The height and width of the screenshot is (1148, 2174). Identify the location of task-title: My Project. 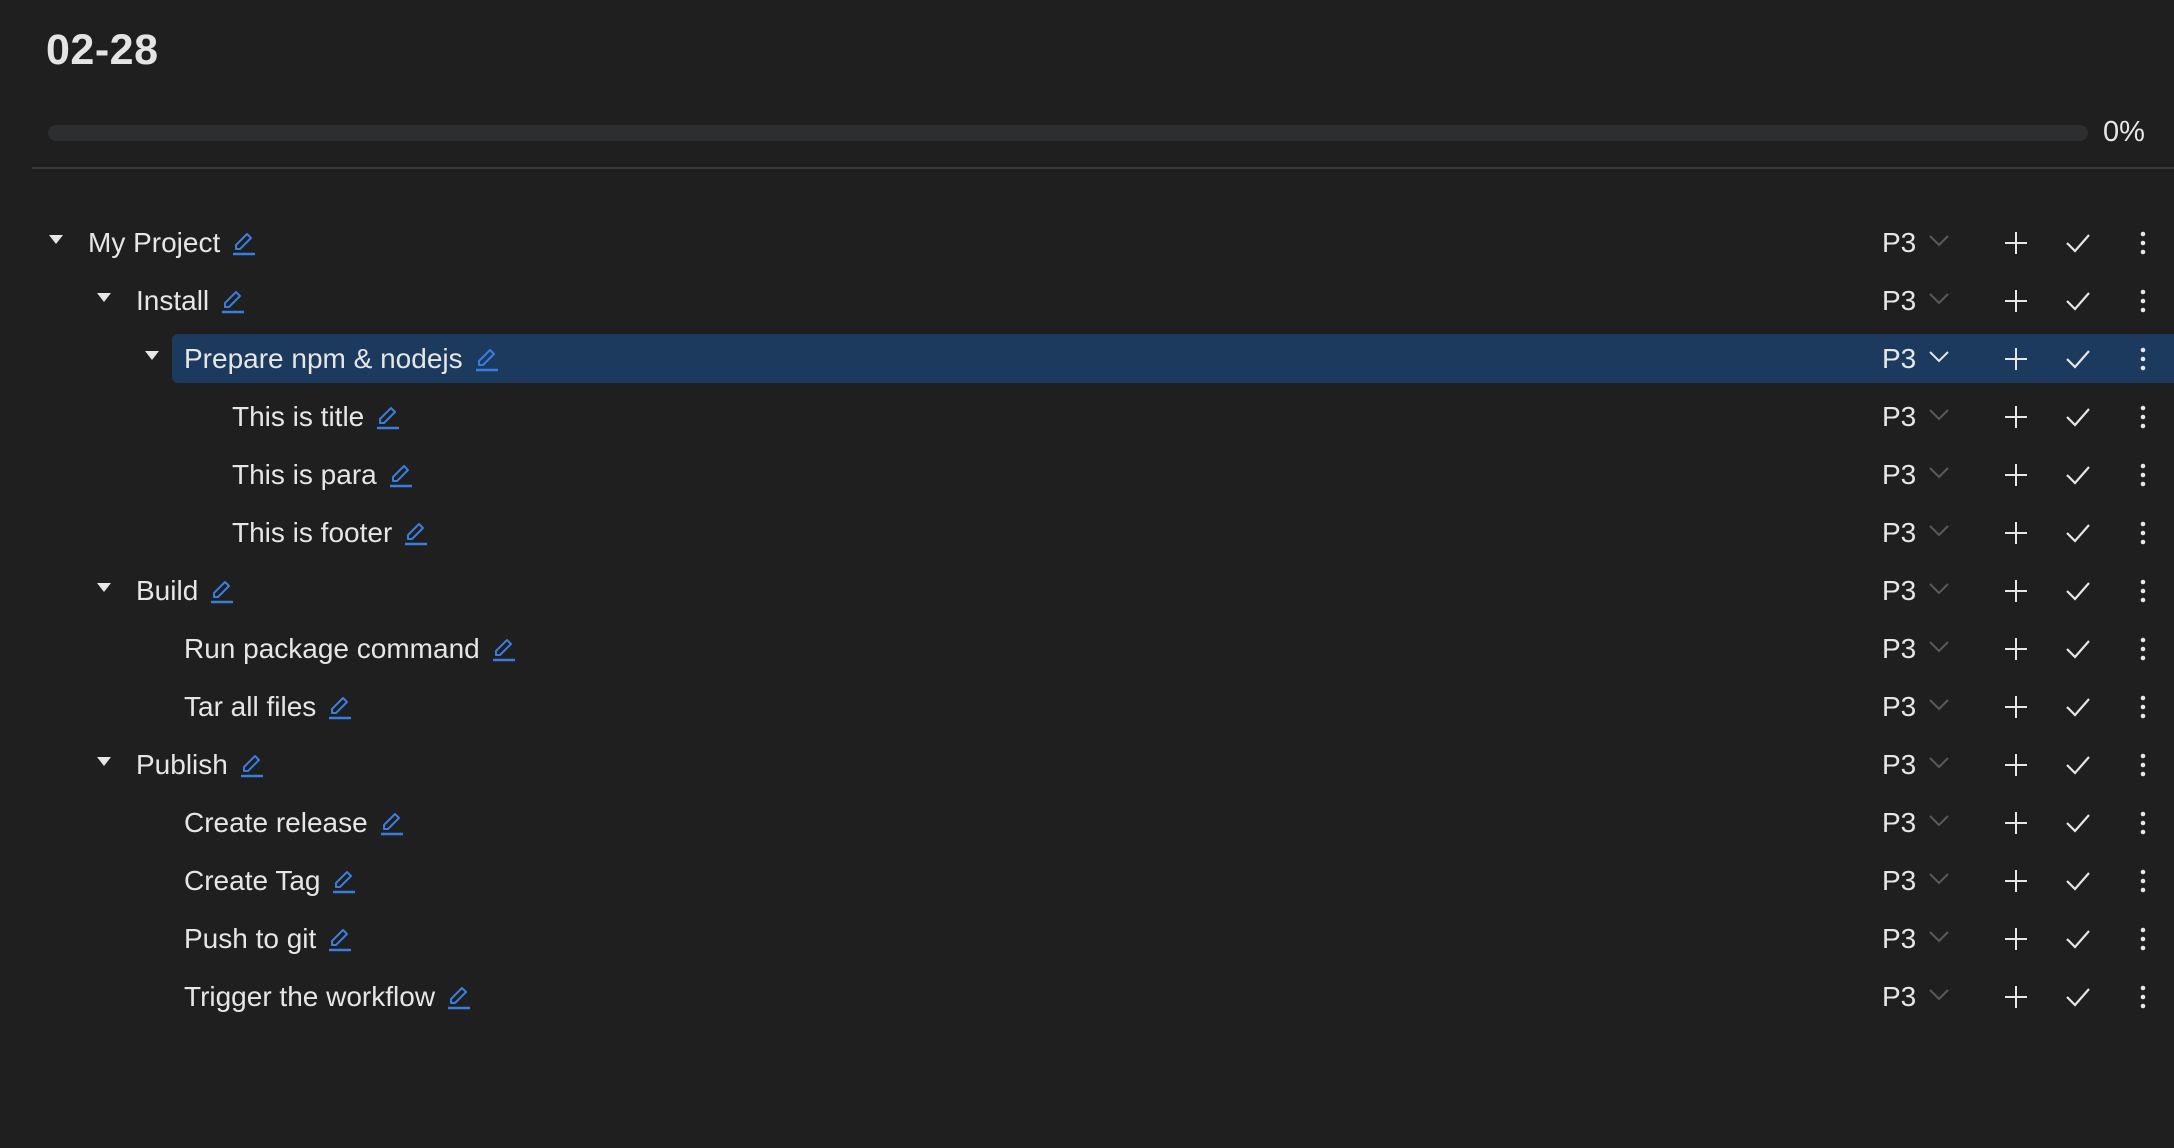
(154, 243).